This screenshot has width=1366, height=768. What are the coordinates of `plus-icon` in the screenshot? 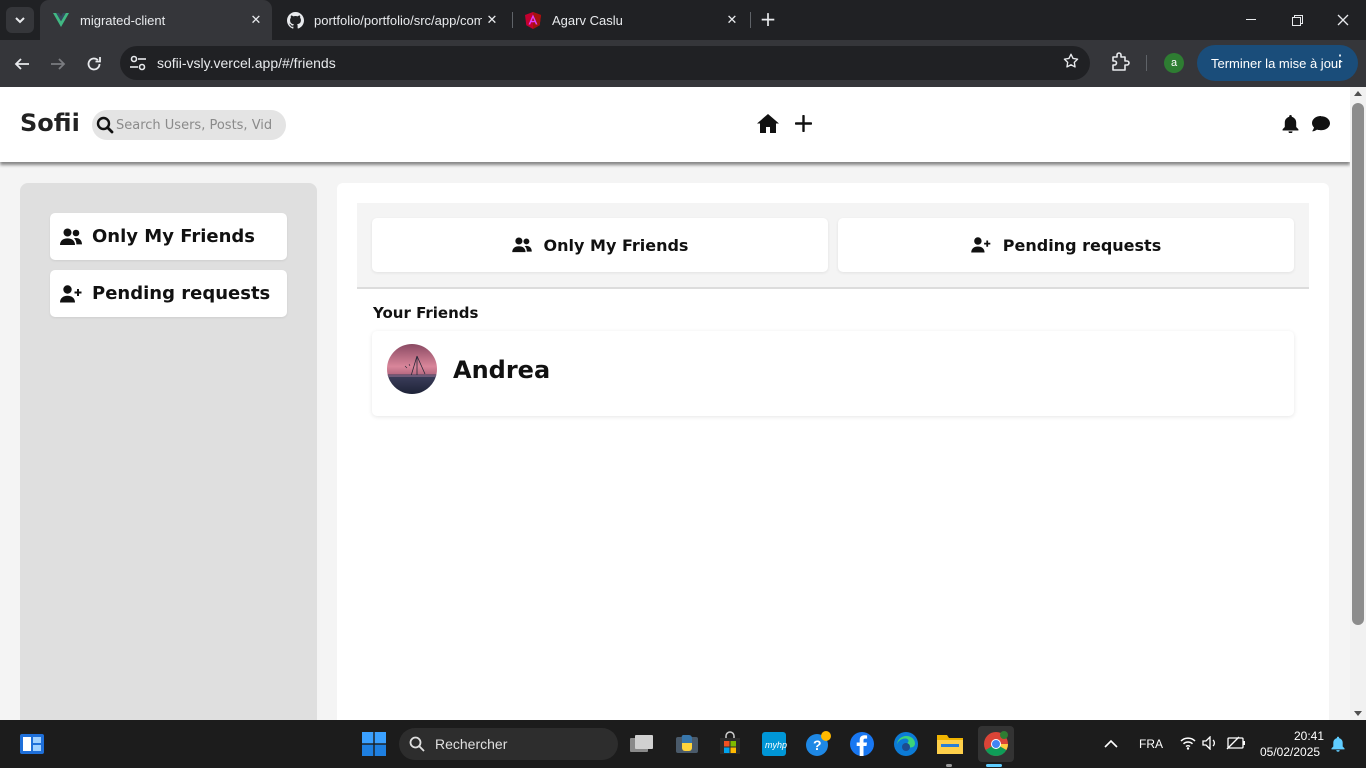 It's located at (803, 123).